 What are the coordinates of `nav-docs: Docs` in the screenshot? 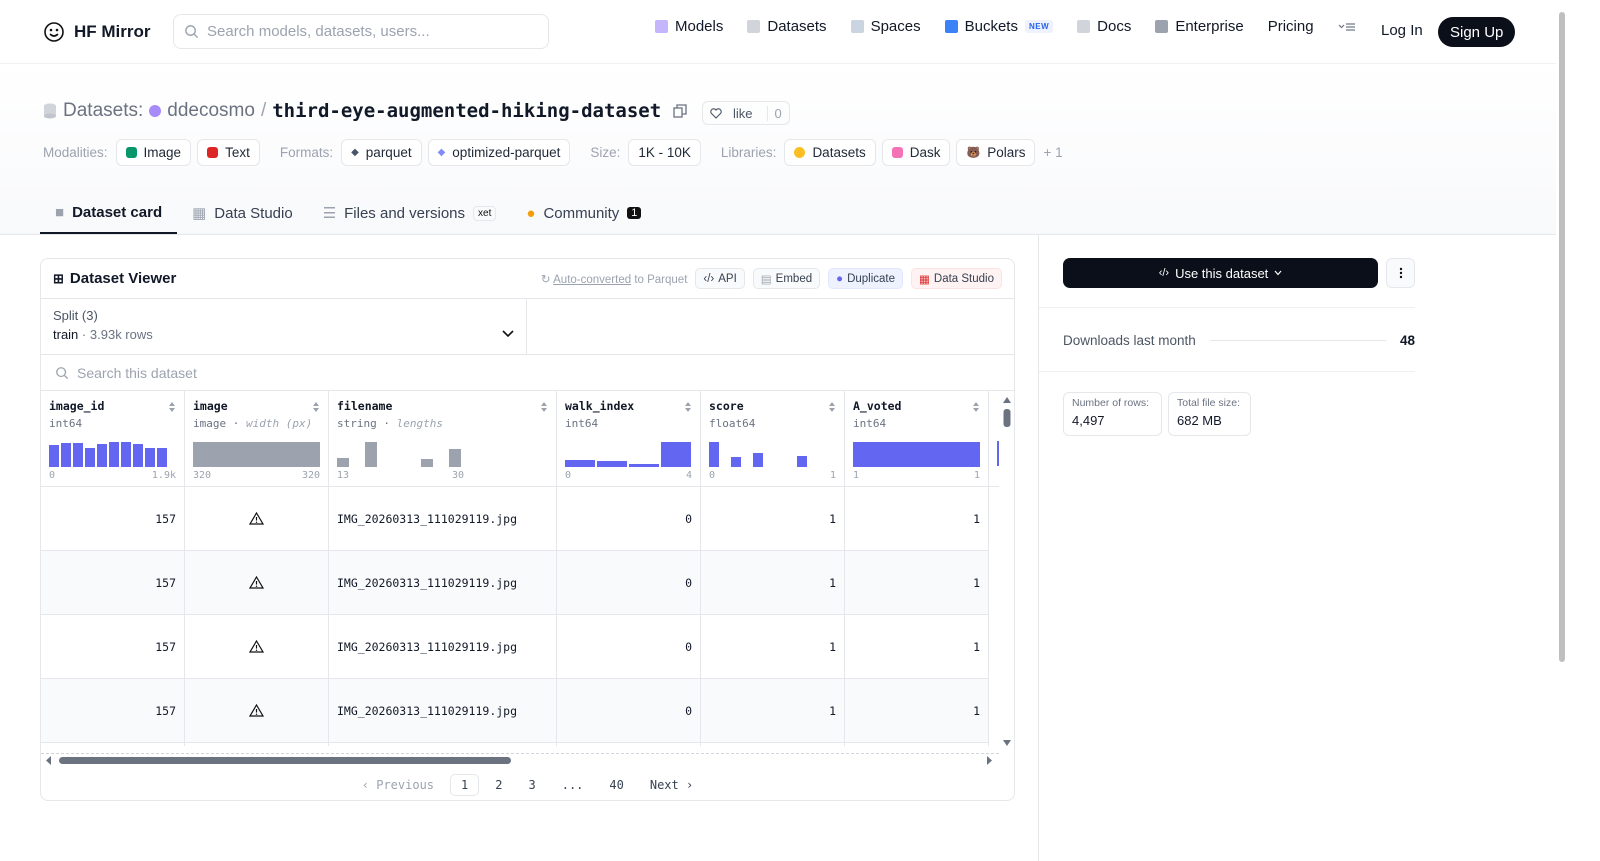 It's located at (1104, 26).